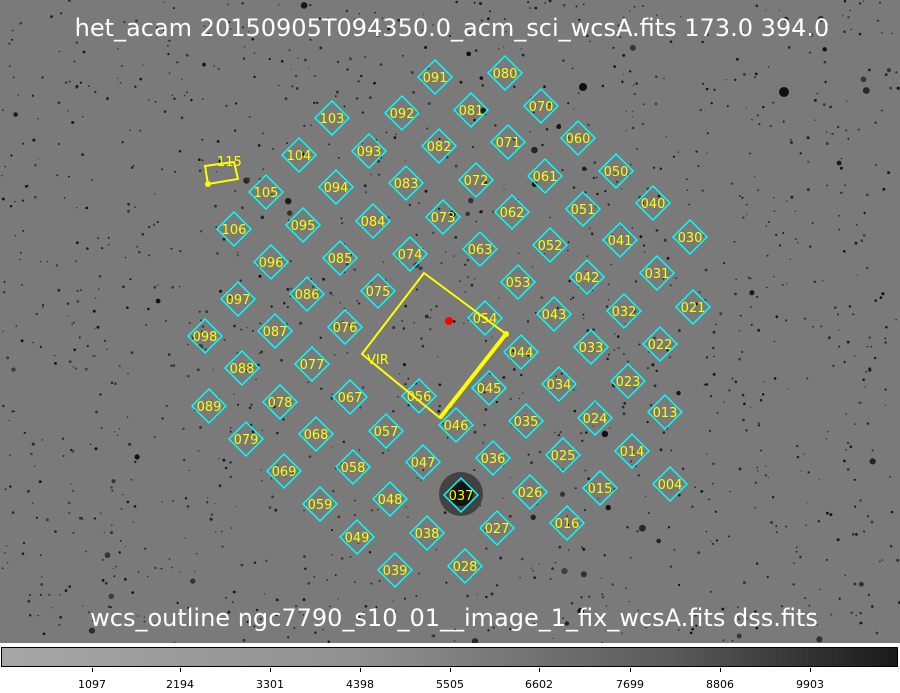  I want to click on ifu-062: 062, so click(512, 212).